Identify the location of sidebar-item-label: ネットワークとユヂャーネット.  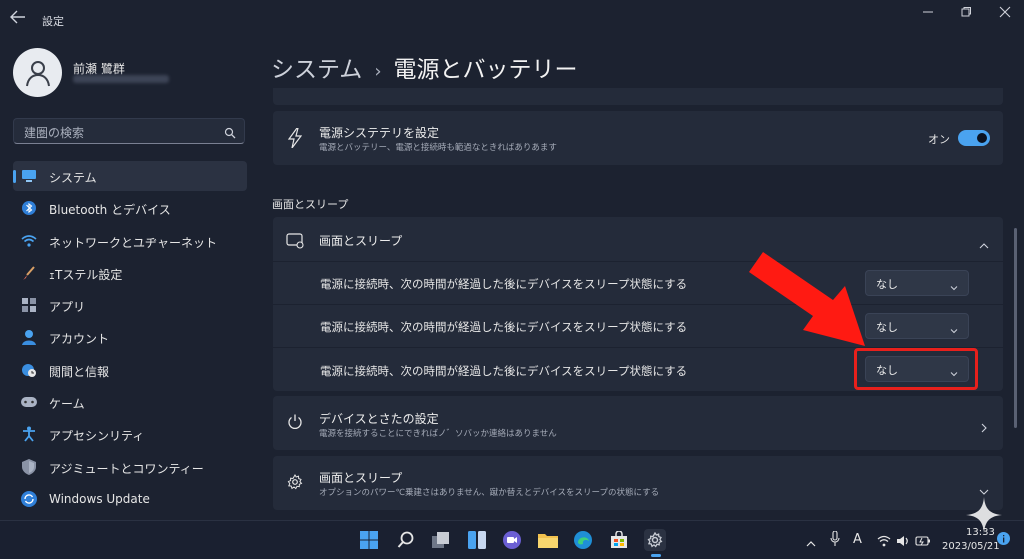
(133, 242).